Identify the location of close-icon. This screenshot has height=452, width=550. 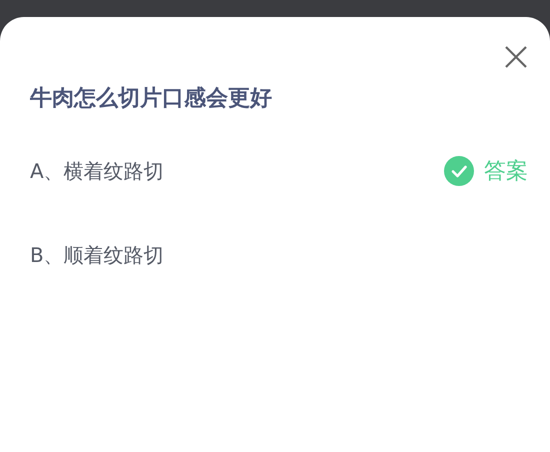
(516, 57).